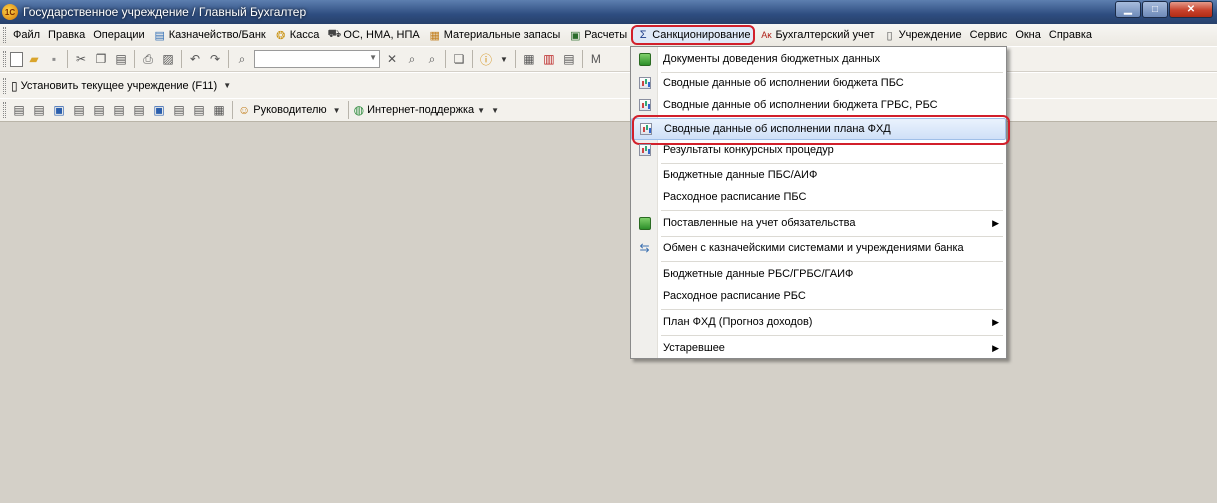  I want to click on save-icon: ▪, so click(54, 59).